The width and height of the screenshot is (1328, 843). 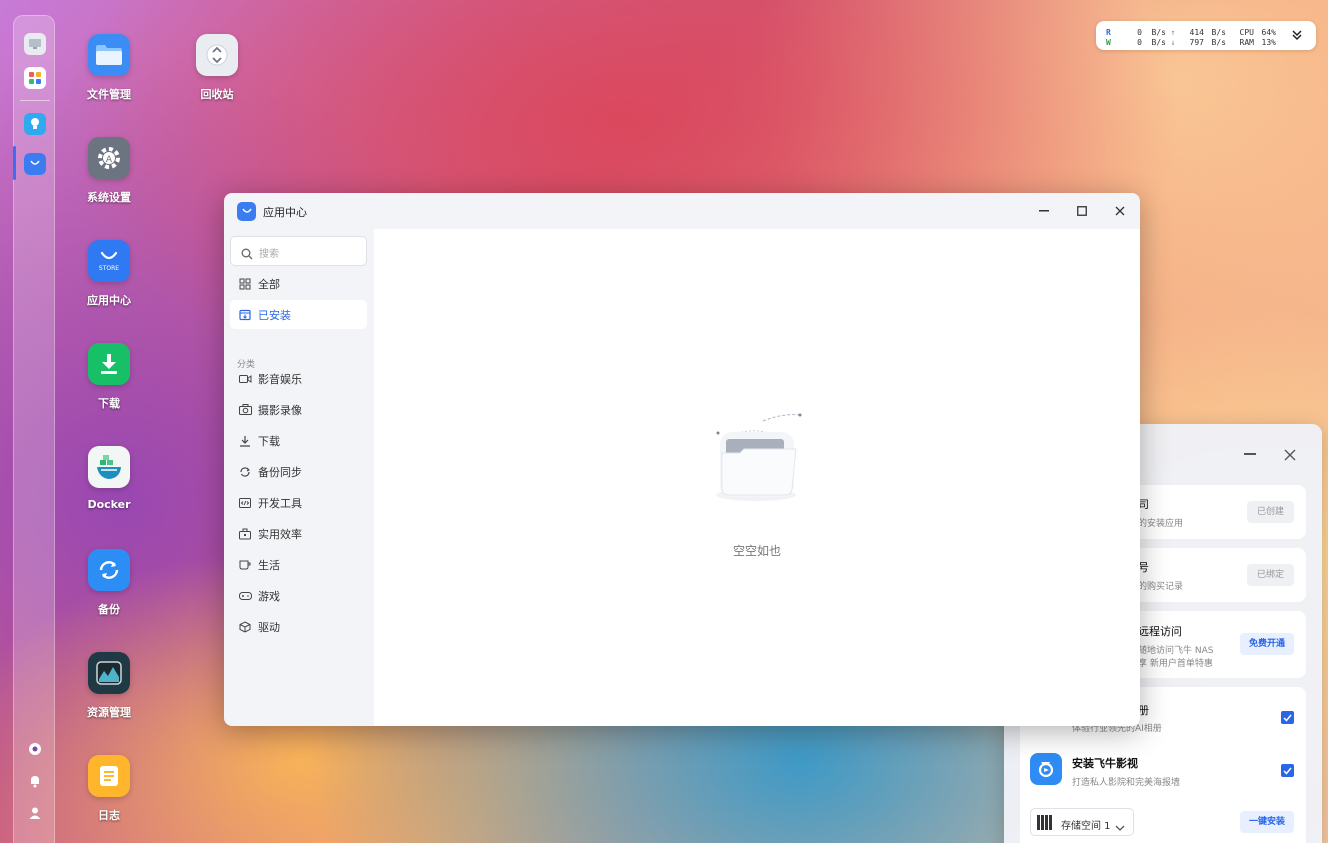 I want to click on created-button: 已创建, so click(x=1270, y=512).